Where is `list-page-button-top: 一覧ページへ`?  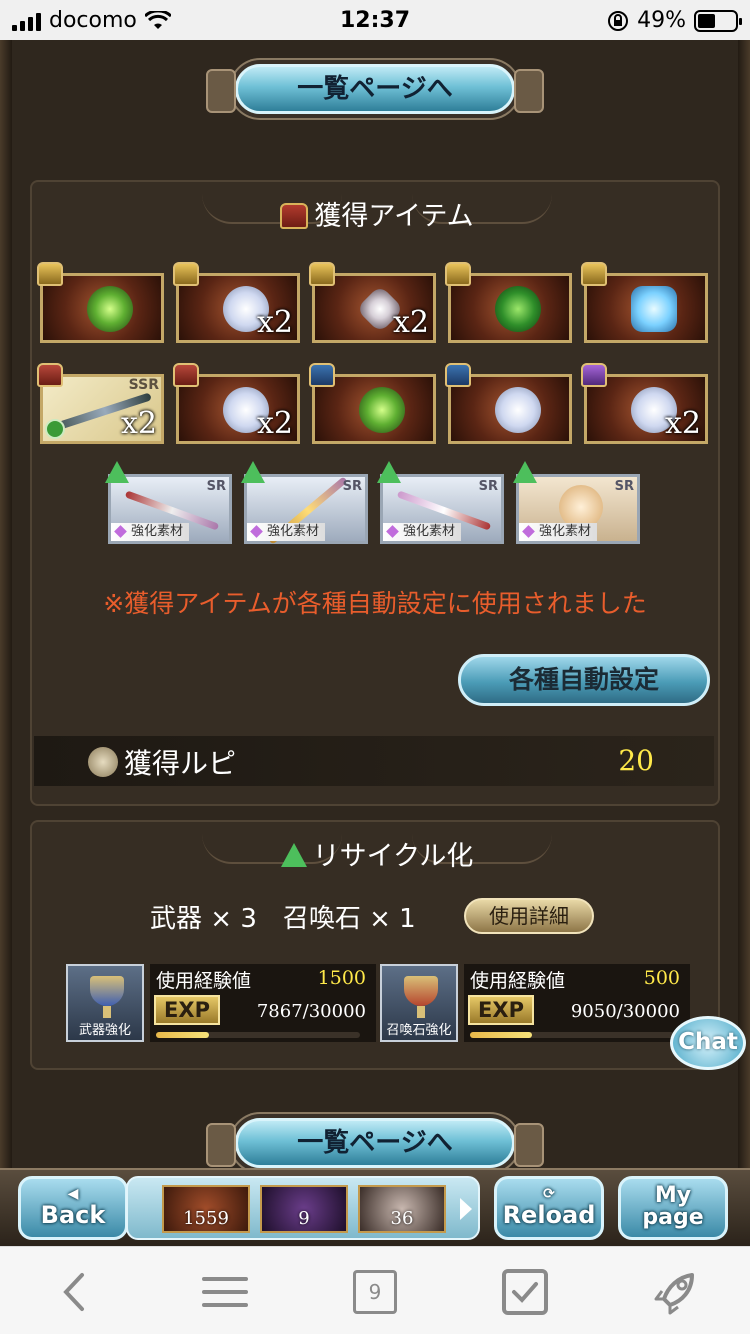
list-page-button-top: 一覧ページへ is located at coordinates (375, 89).